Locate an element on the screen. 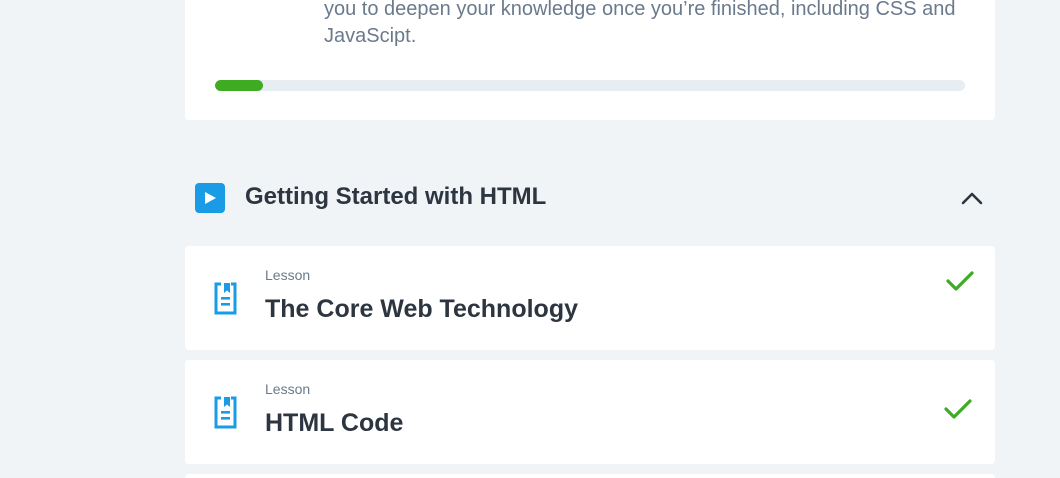 This screenshot has width=1060, height=478. chevron-up-icon is located at coordinates (972, 198).